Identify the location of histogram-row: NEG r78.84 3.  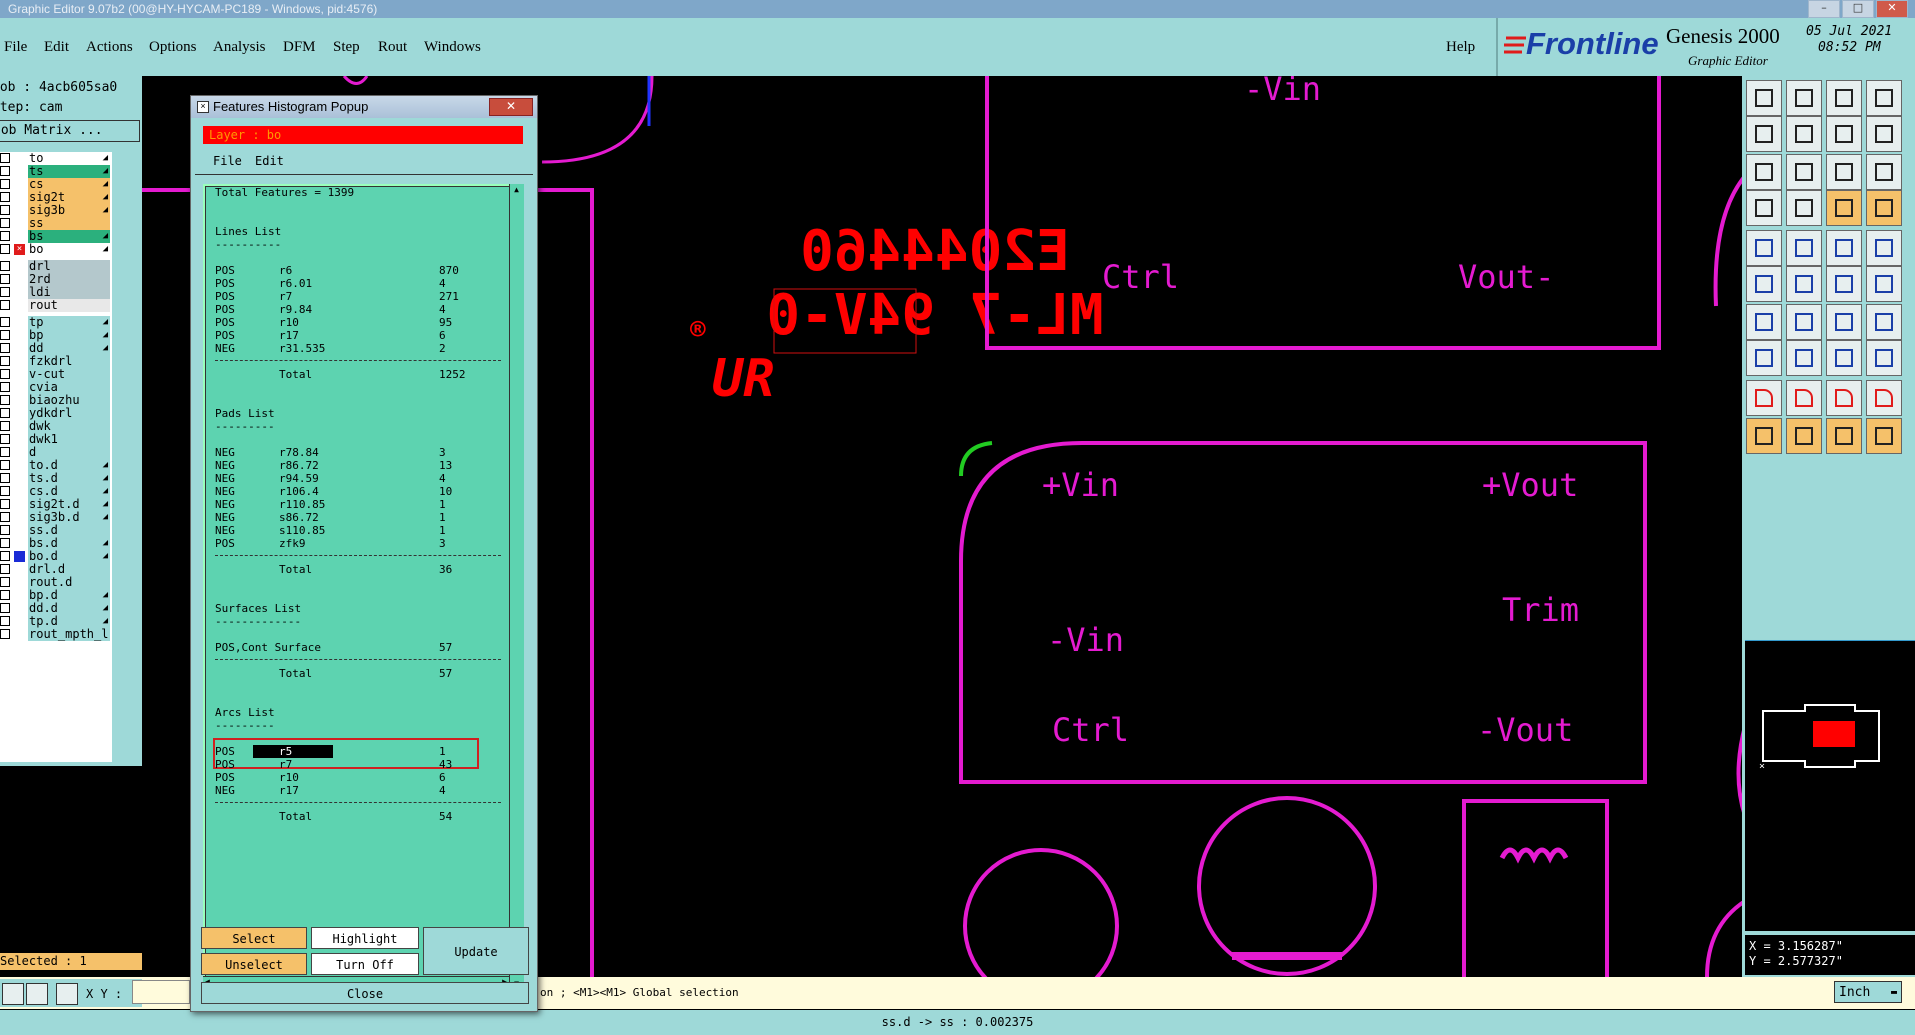
(360, 452).